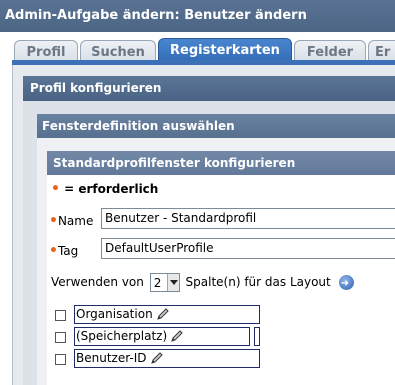 The height and width of the screenshot is (385, 395). I want to click on columns-select: 2, so click(164, 282).